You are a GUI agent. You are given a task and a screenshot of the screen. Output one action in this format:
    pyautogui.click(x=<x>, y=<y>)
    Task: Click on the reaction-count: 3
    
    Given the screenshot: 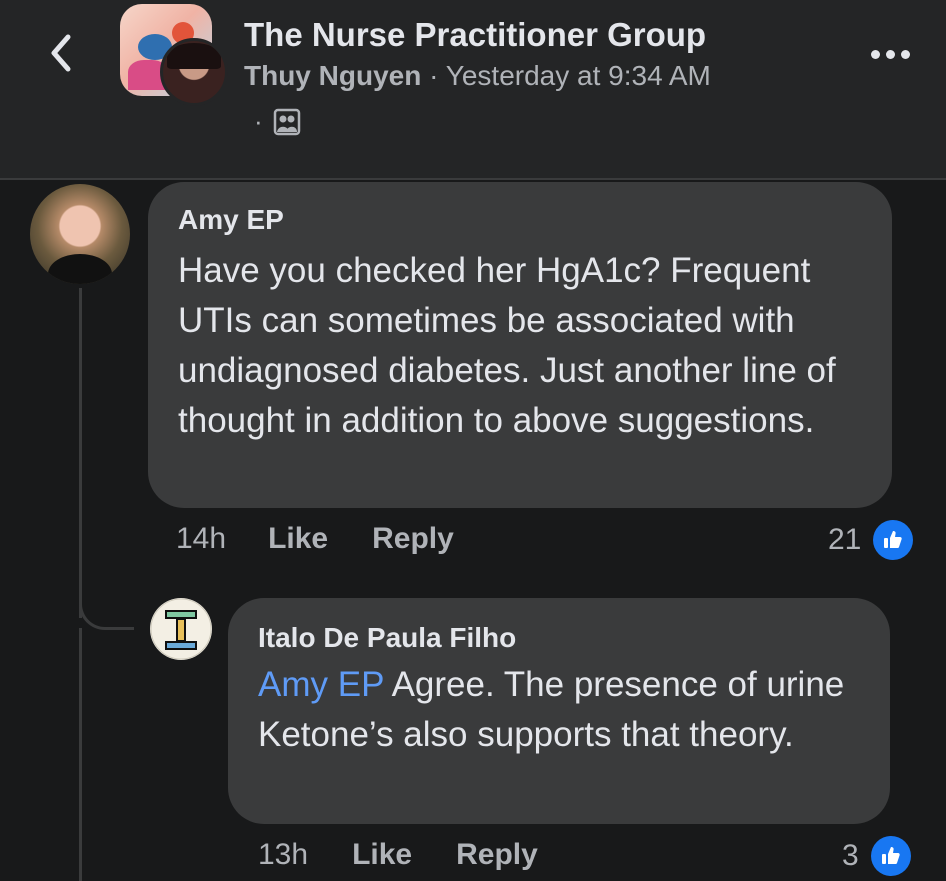 What is the action you would take?
    pyautogui.click(x=850, y=855)
    